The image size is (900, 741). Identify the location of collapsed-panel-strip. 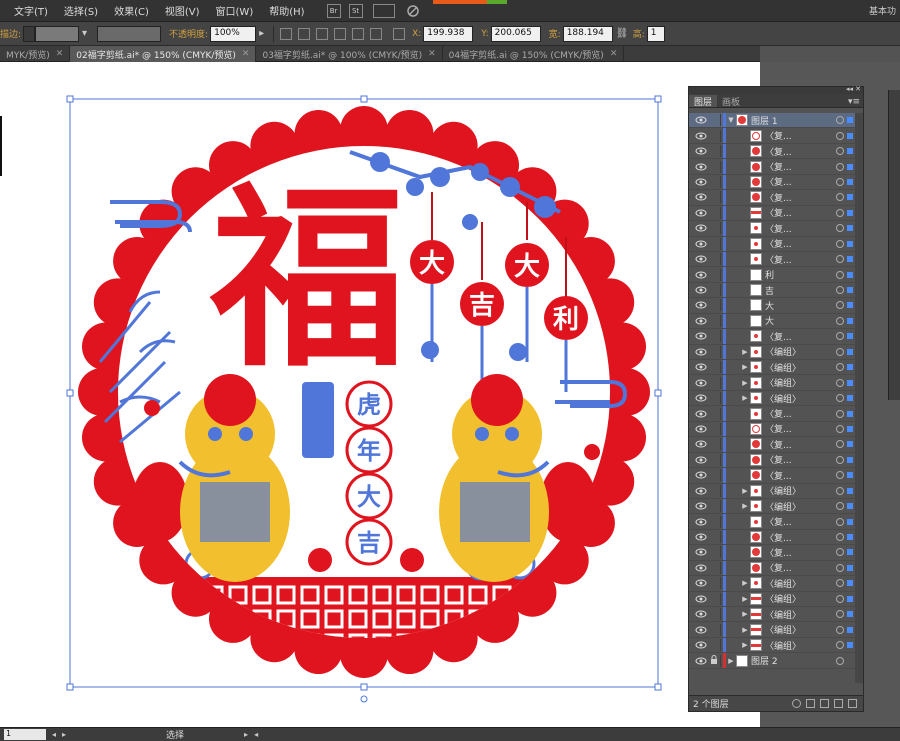
(894, 245).